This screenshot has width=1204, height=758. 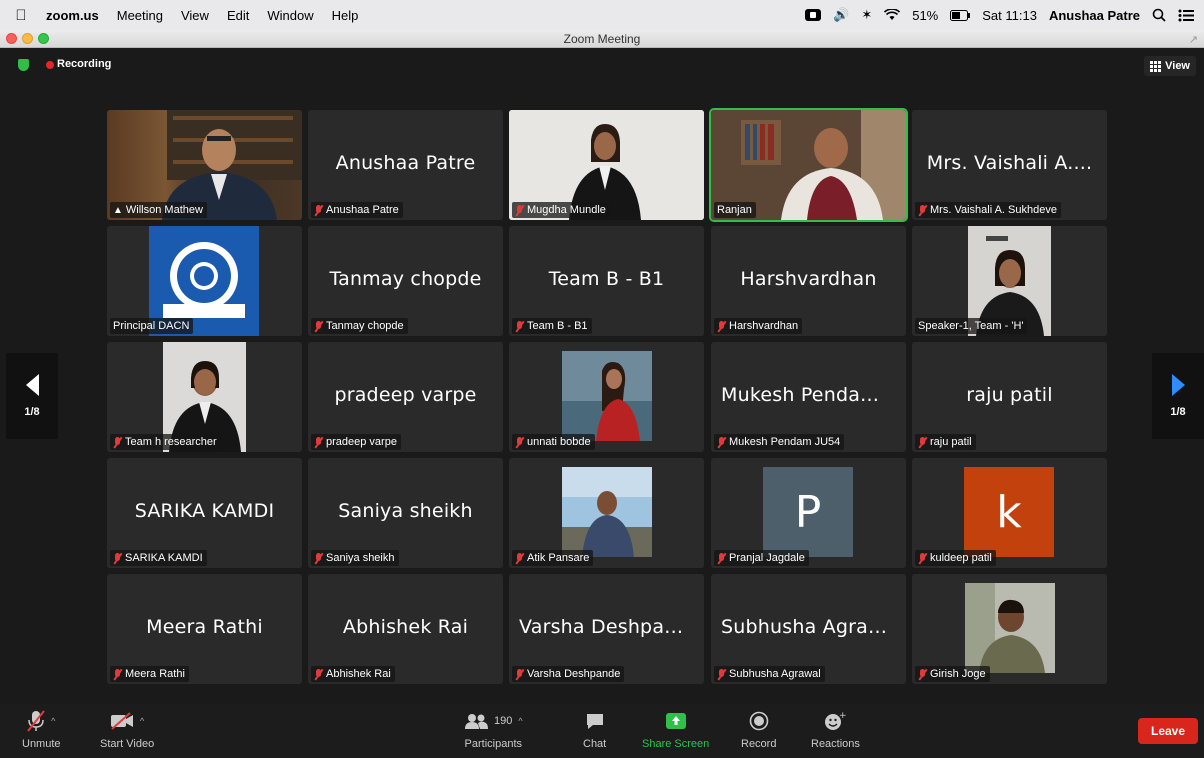 What do you see at coordinates (552, 326) in the screenshot?
I see `participant-name-tag: Team B - B1` at bounding box center [552, 326].